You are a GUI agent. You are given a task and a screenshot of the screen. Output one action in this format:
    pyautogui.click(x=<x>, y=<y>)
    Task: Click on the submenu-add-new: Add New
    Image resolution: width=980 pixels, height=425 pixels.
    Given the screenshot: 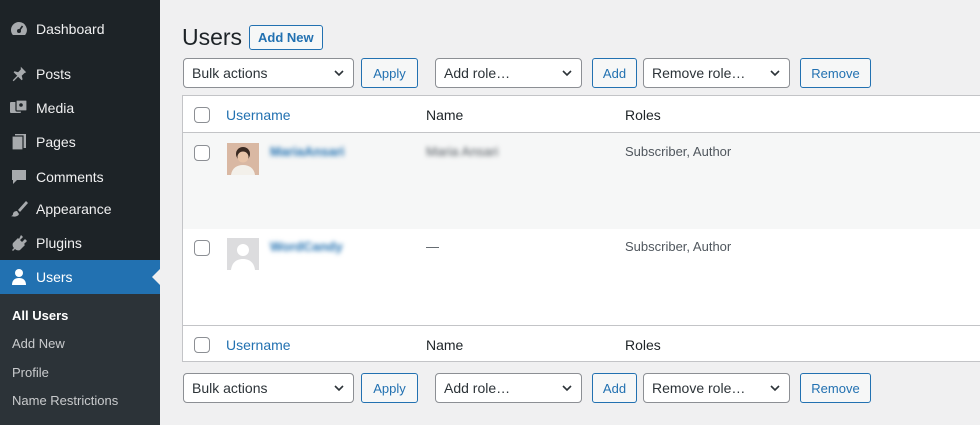 What is the action you would take?
    pyautogui.click(x=38, y=343)
    